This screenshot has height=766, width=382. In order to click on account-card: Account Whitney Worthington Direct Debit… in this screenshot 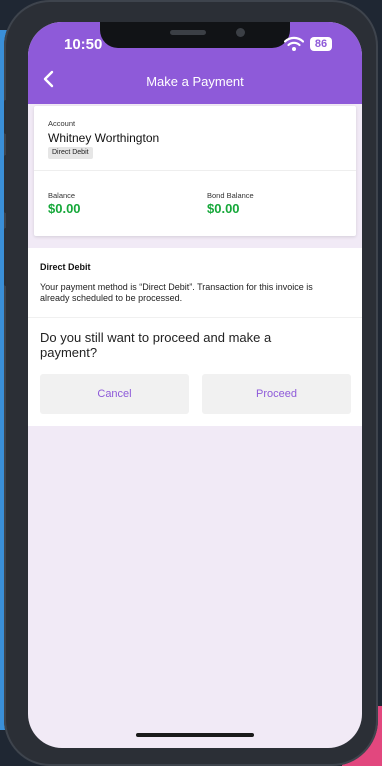, I will do `click(195, 171)`.